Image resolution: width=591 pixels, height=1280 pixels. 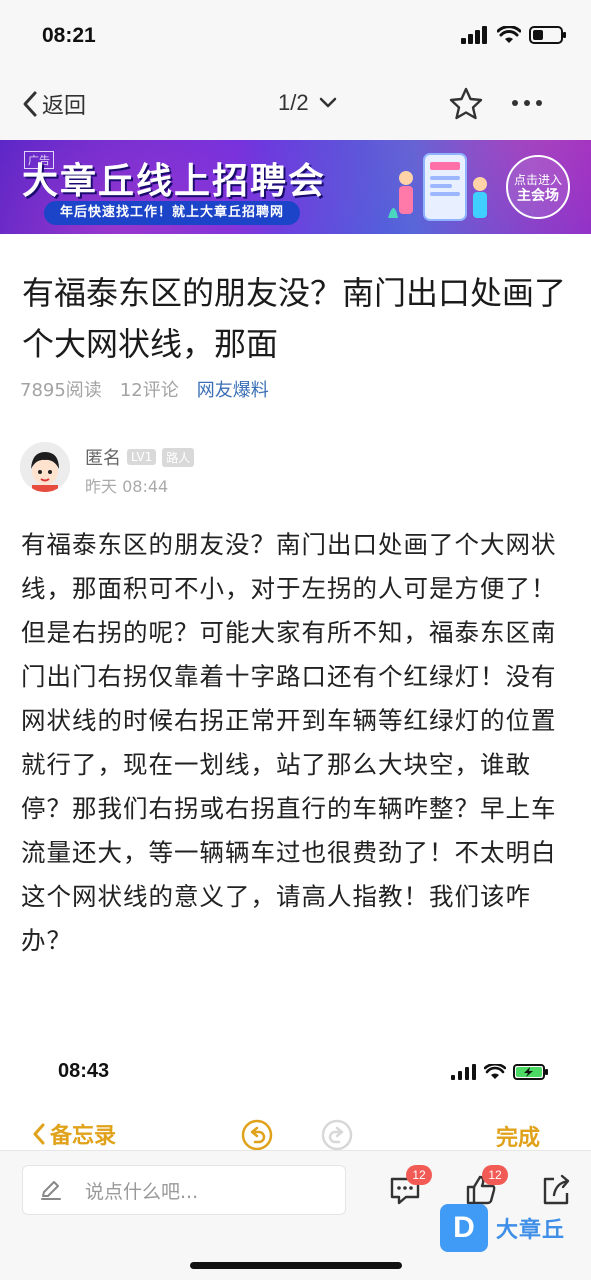 What do you see at coordinates (437, 187) in the screenshot?
I see `recruitment-illustration-icon` at bounding box center [437, 187].